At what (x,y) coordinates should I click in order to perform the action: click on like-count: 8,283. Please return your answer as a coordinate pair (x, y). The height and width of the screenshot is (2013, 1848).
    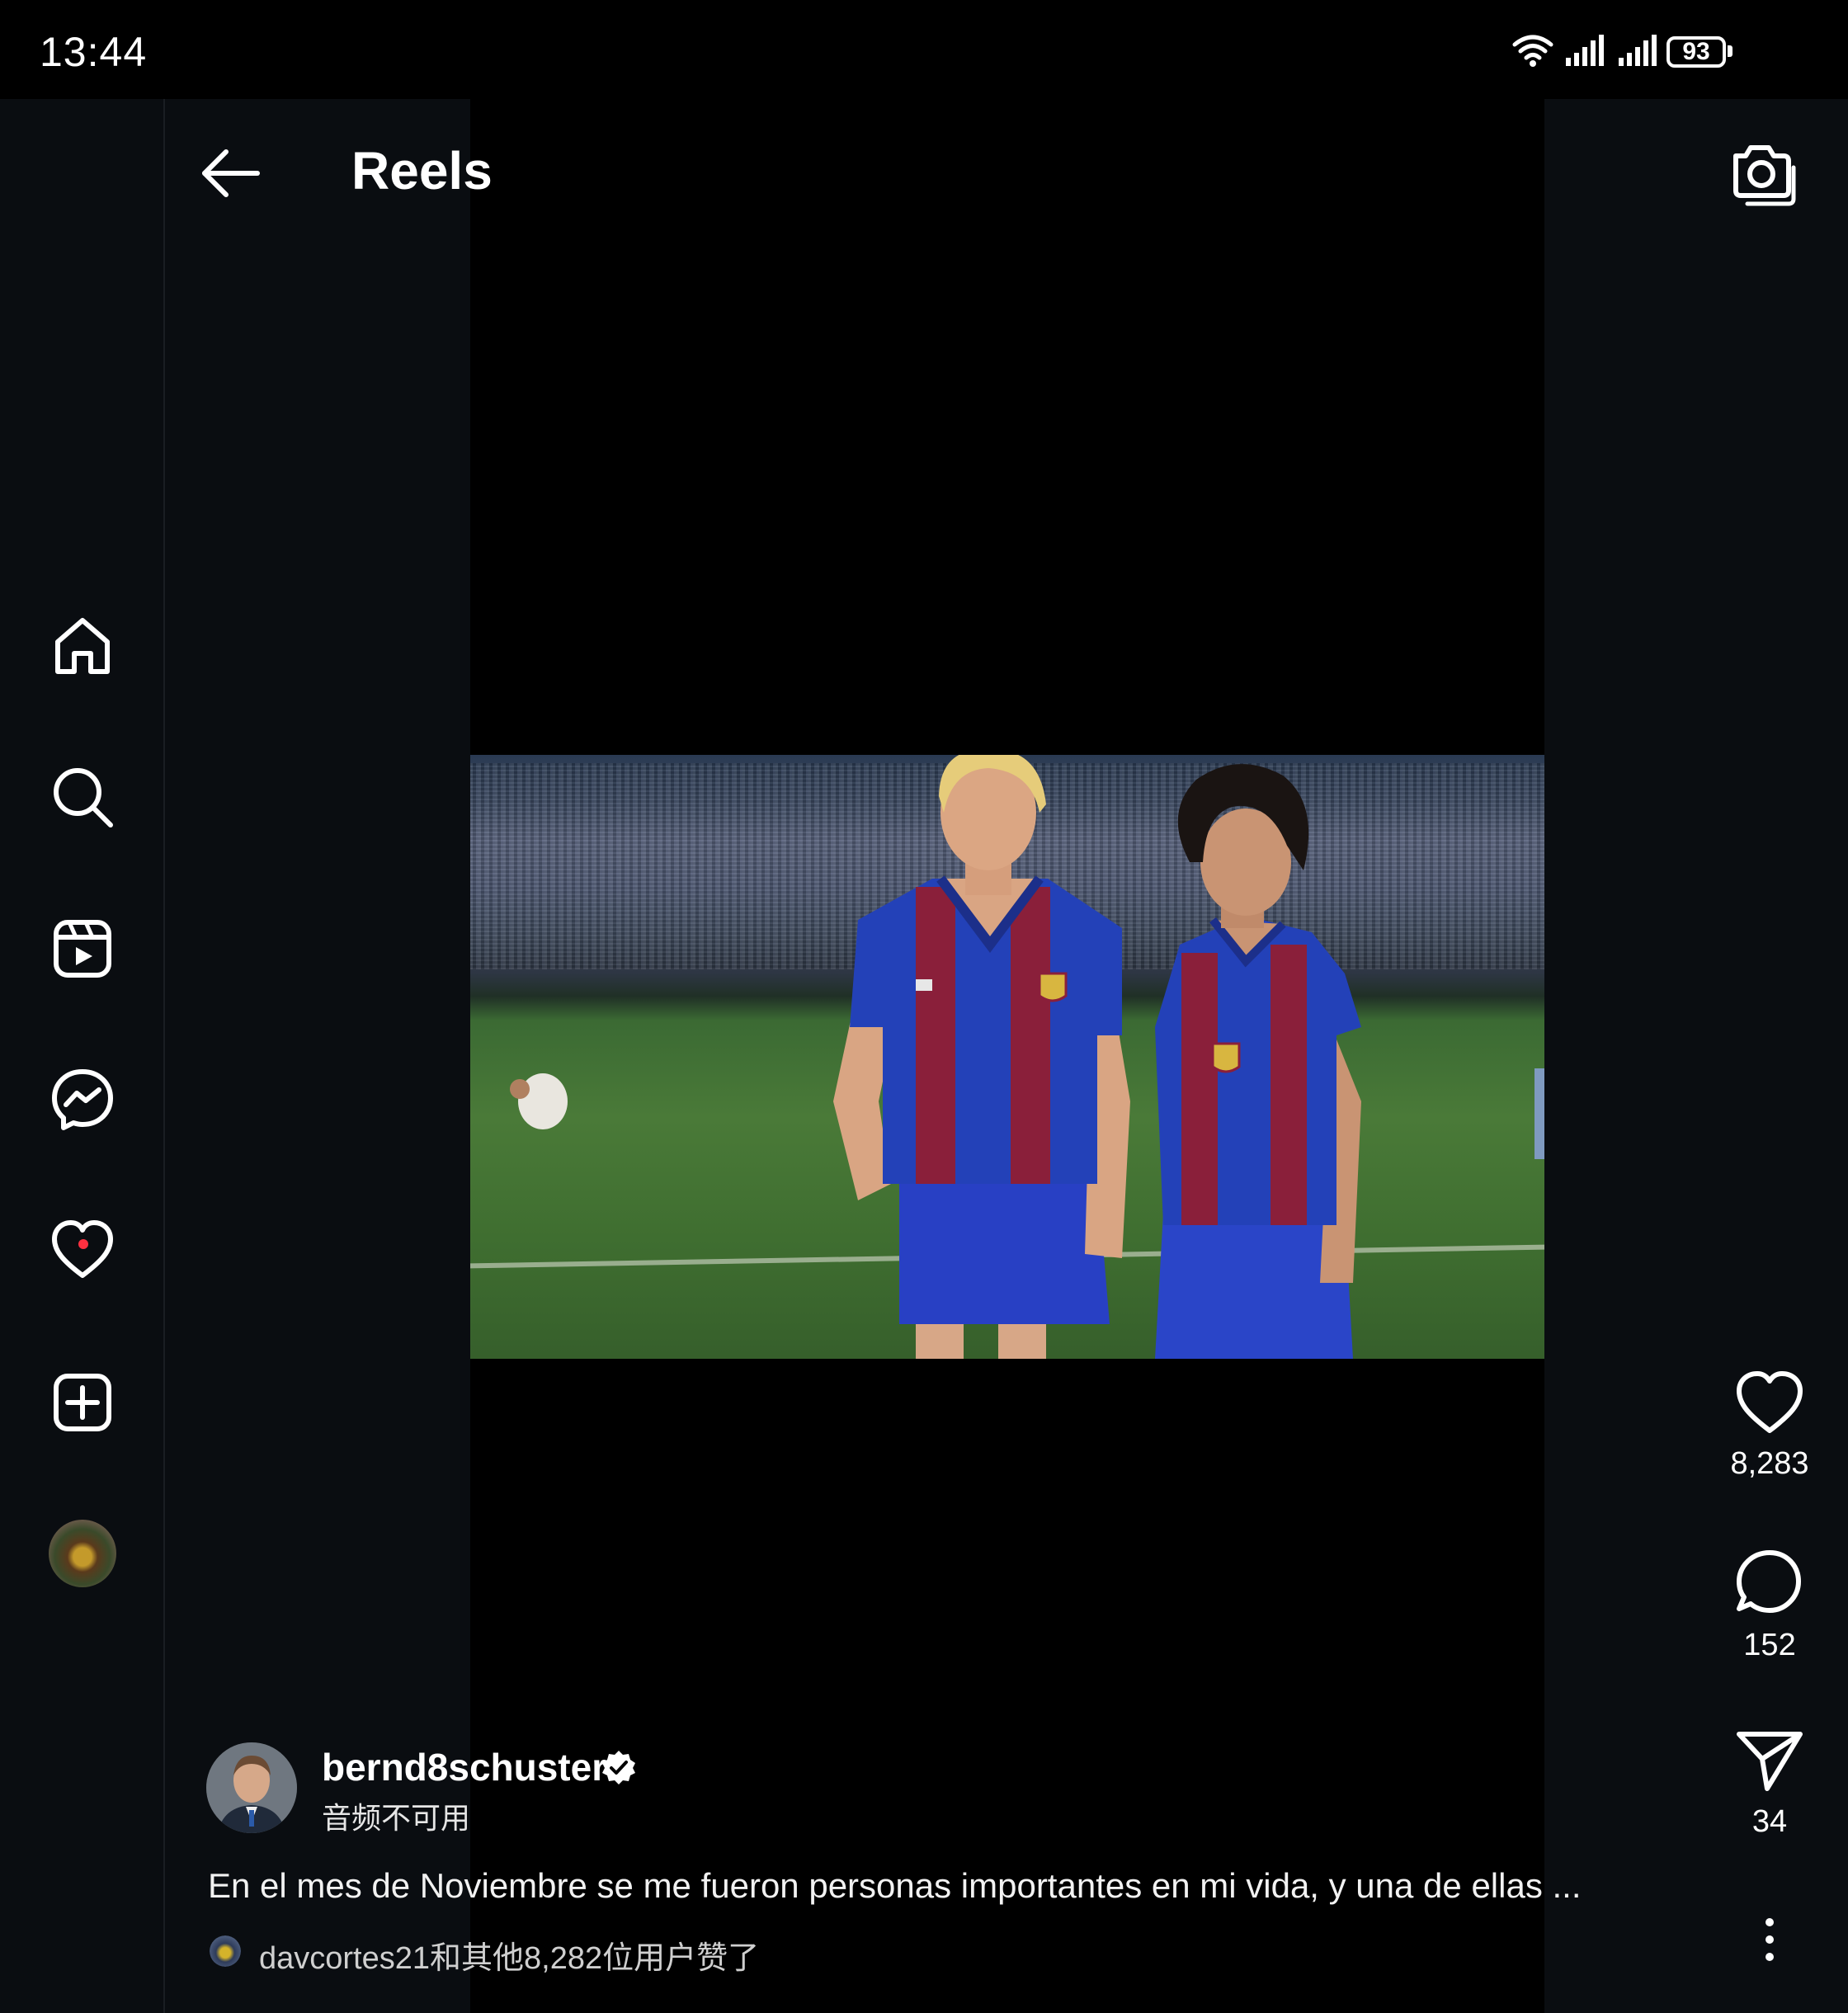
    Looking at the image, I should click on (1769, 1463).